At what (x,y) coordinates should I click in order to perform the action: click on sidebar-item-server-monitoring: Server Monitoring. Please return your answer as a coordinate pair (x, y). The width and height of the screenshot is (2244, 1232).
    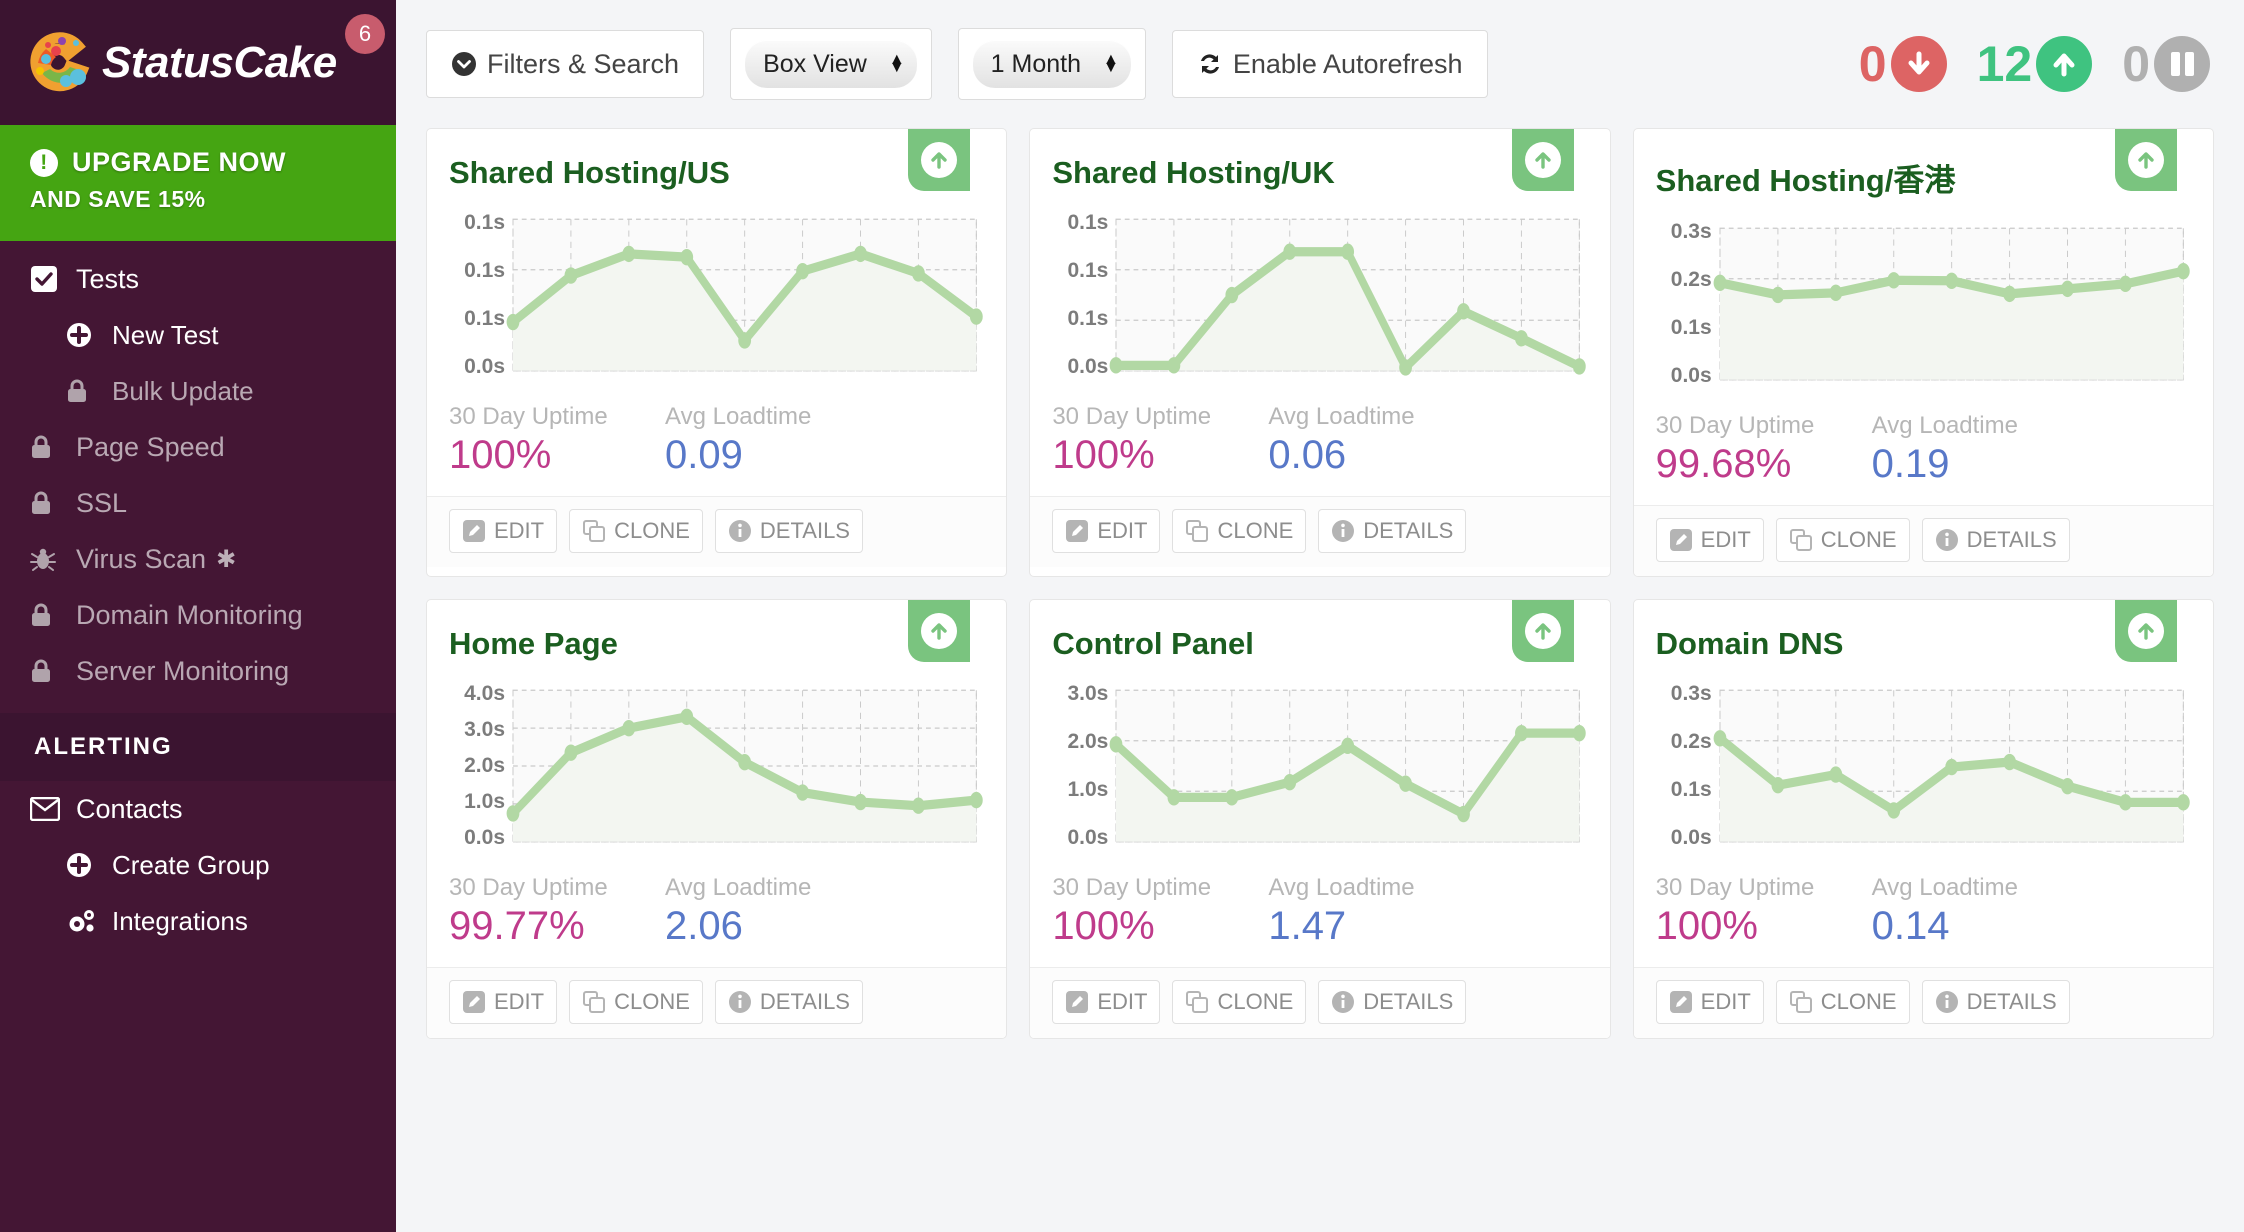
    Looking at the image, I should click on (198, 671).